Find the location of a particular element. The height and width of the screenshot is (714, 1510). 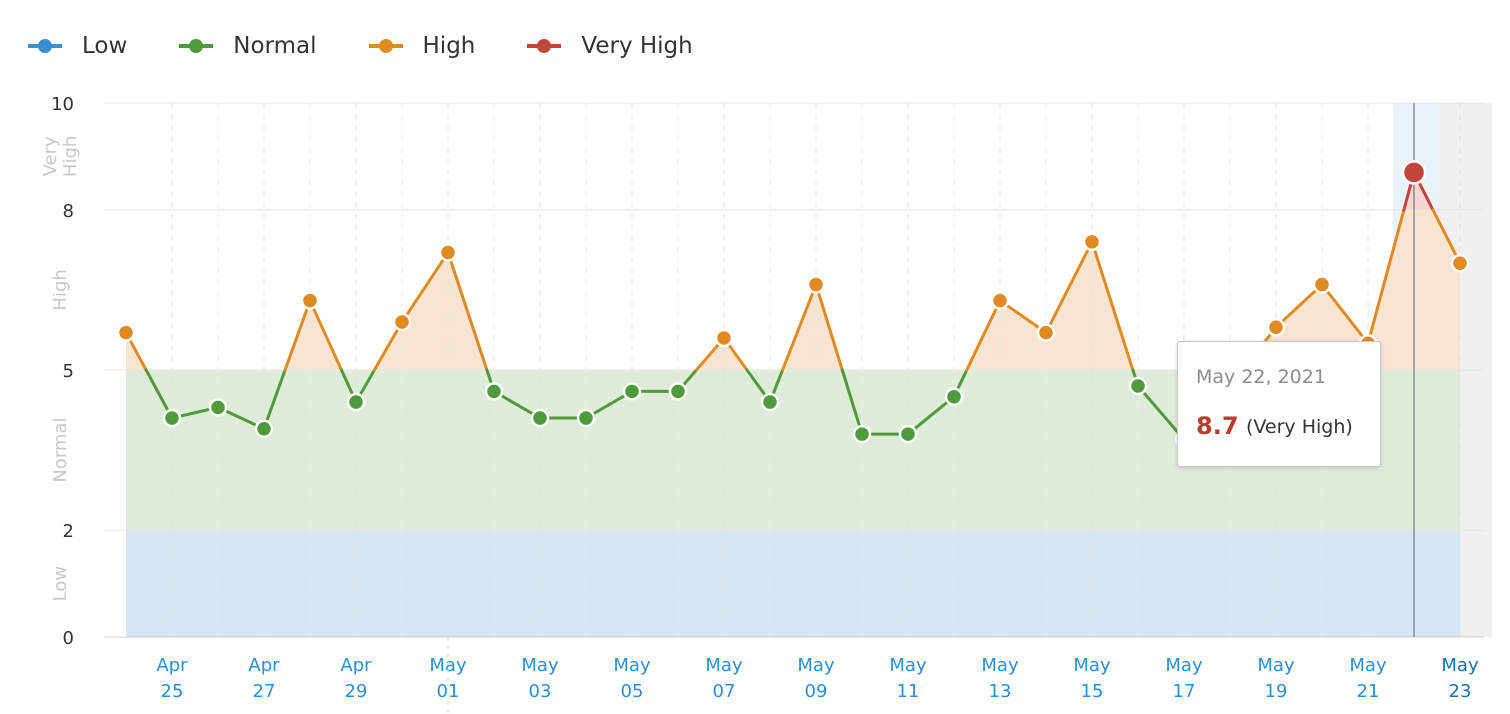

band-low is located at coordinates (793, 583).